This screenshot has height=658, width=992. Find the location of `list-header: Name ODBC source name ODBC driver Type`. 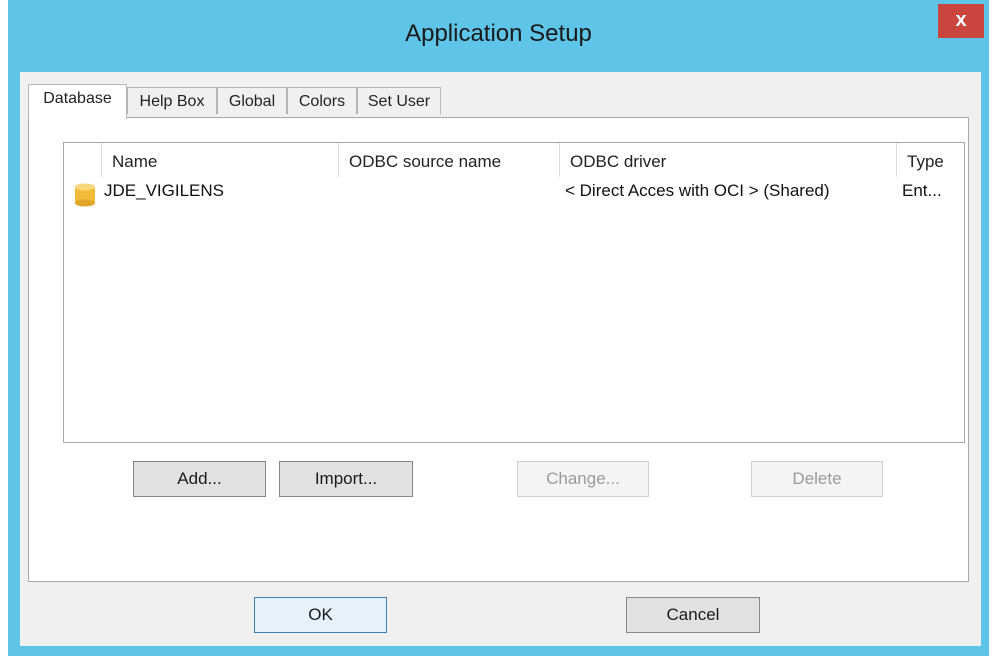

list-header: Name ODBC source name ODBC driver Type is located at coordinates (514, 160).